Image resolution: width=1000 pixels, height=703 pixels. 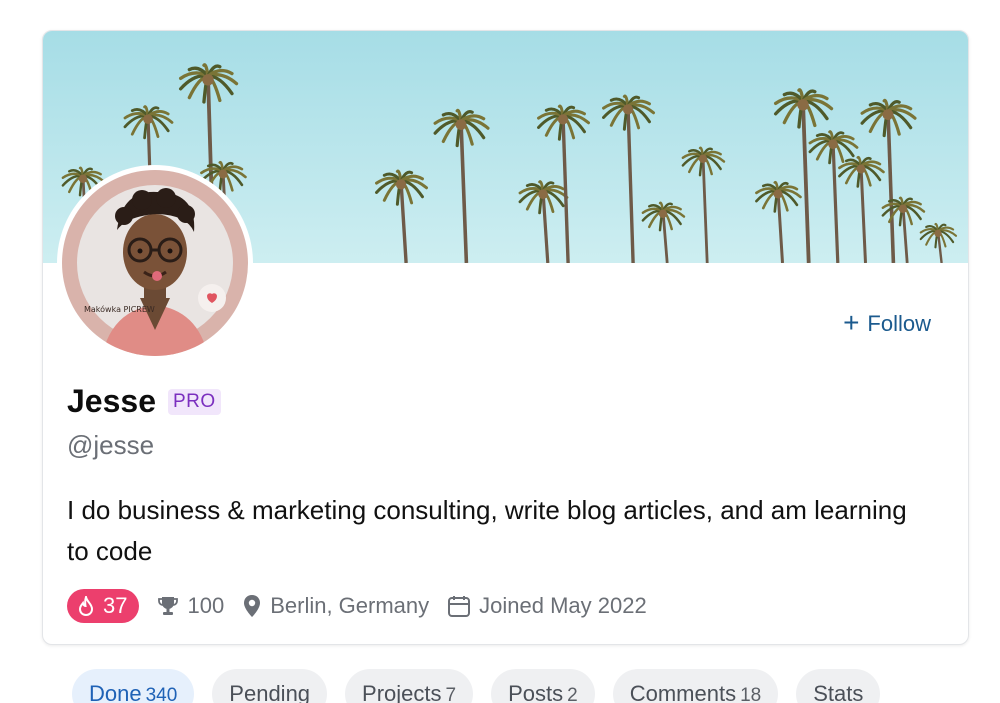 I want to click on tab-count: 7, so click(x=451, y=694).